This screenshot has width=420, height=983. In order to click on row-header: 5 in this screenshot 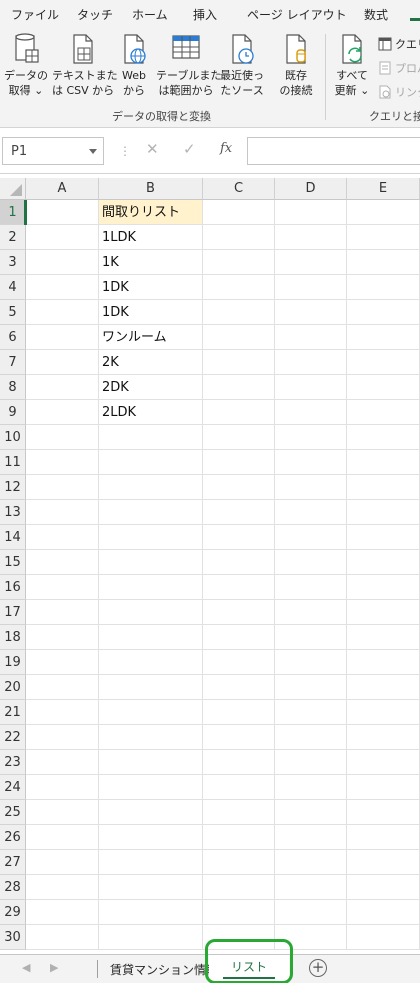, I will do `click(13, 312)`.